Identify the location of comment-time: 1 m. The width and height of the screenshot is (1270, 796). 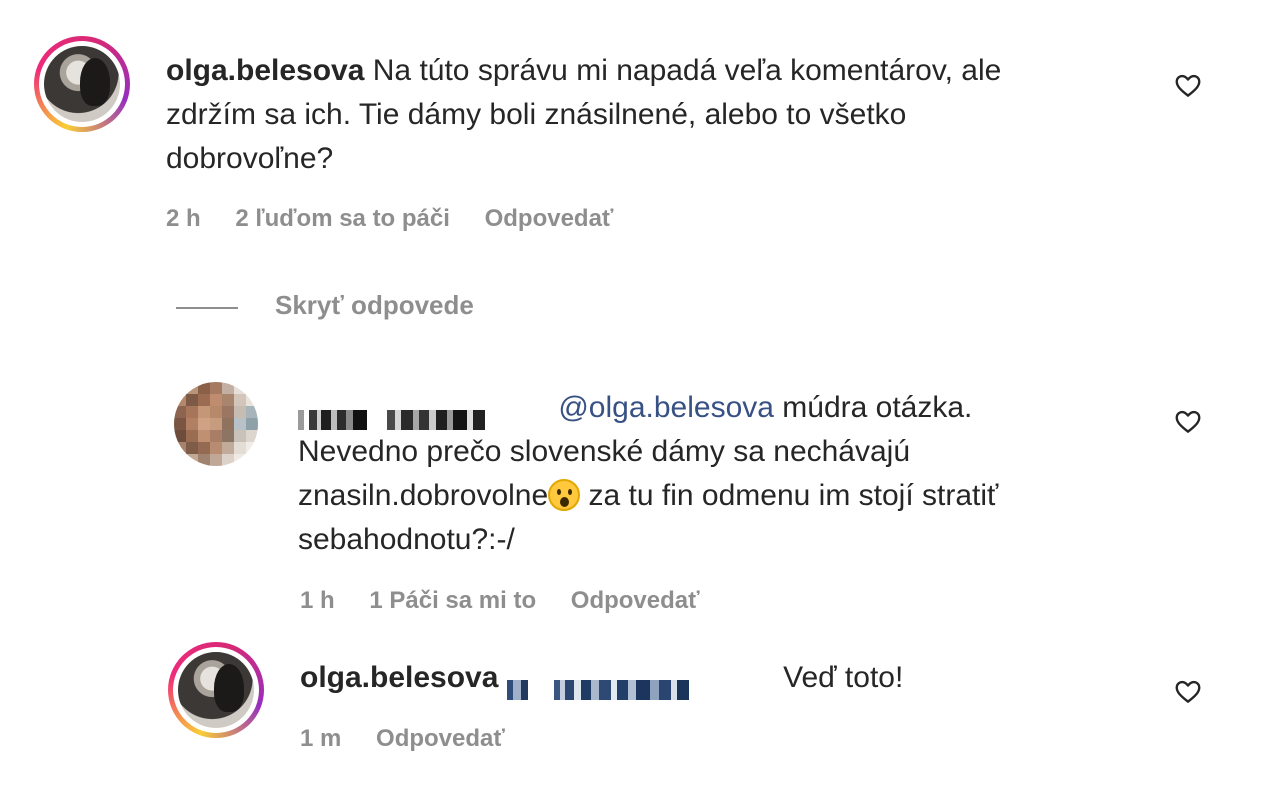
(320, 738).